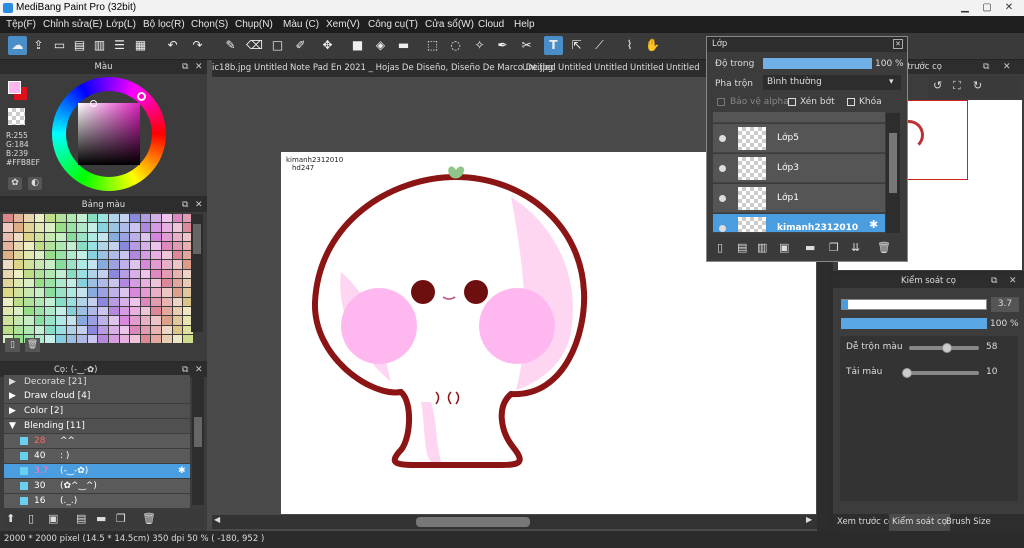 The height and width of the screenshot is (548, 1024). I want to click on brush-group-draw-cloud: ▶ Draw cloud [4], so click(97, 396).